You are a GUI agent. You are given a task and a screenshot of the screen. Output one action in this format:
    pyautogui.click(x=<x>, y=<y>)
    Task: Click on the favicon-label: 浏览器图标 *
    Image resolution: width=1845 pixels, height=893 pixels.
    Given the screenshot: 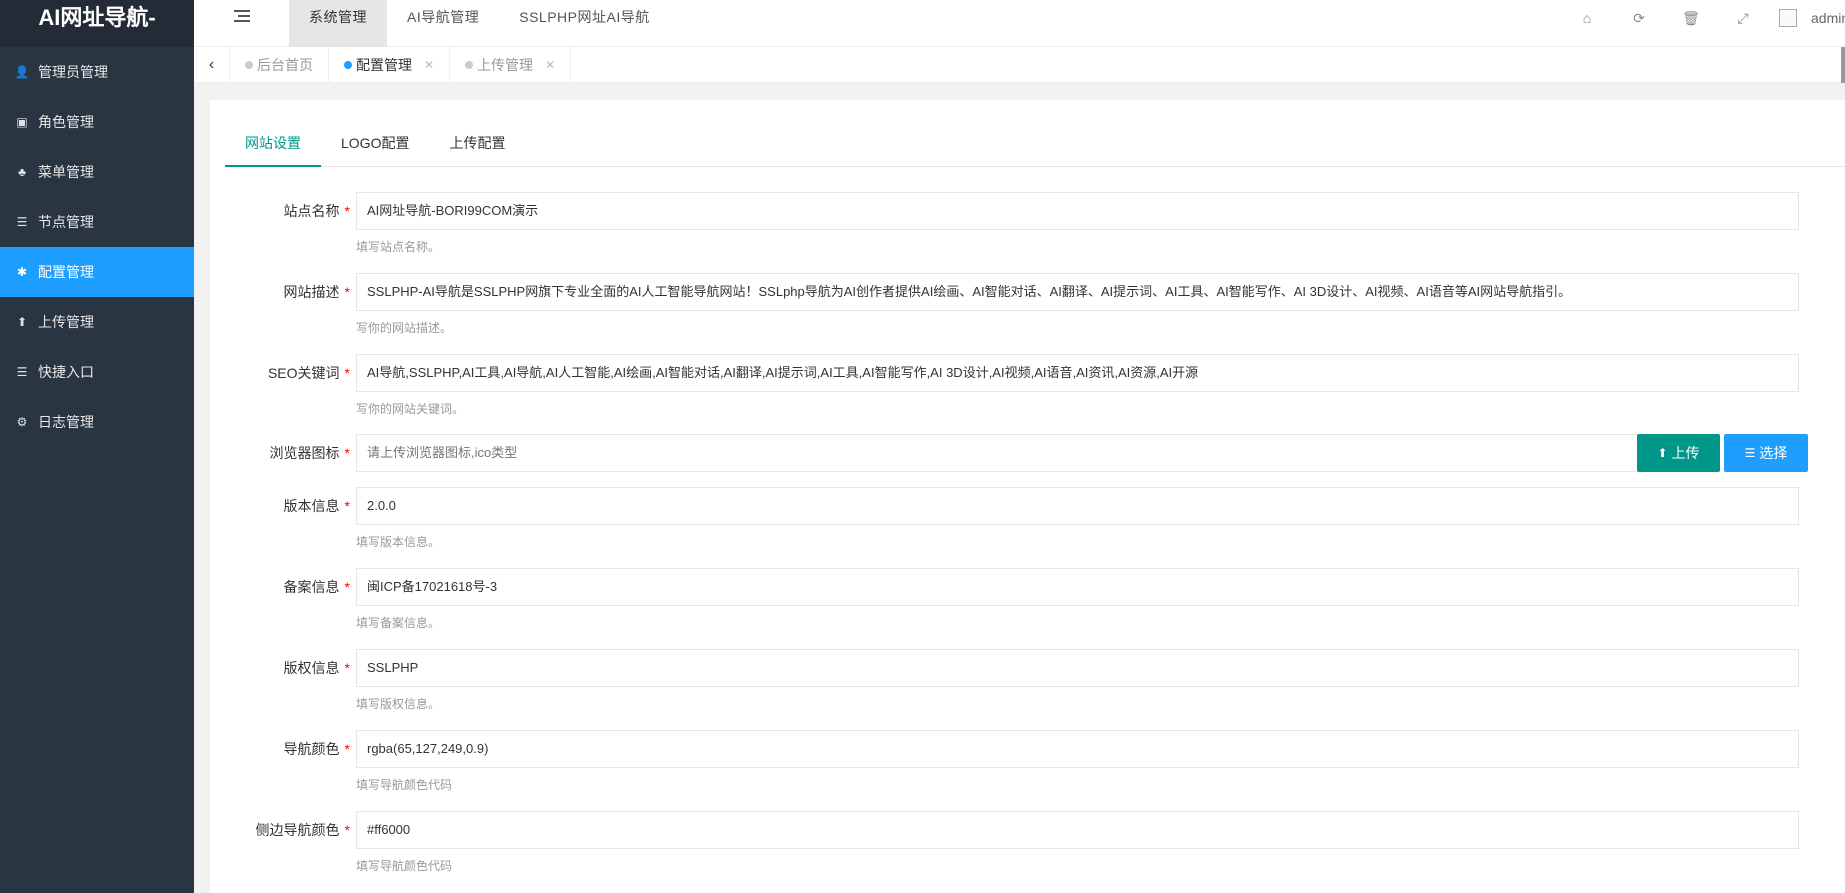 What is the action you would take?
    pyautogui.click(x=309, y=453)
    